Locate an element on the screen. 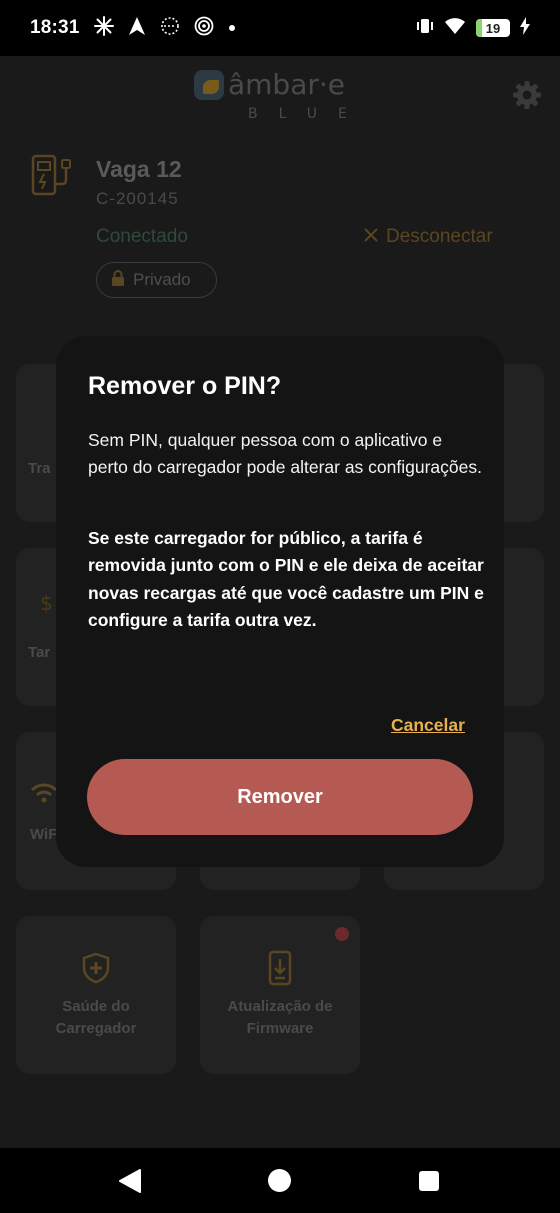 Image resolution: width=560 pixels, height=1213 pixels. battery-icon: 19 is located at coordinates (493, 28).